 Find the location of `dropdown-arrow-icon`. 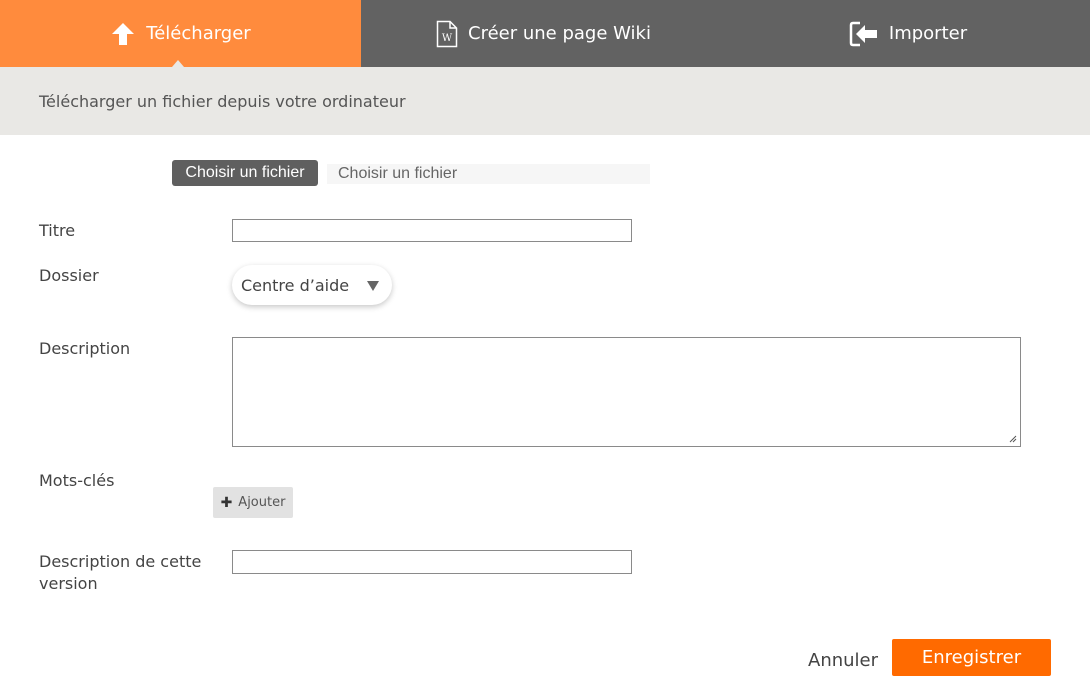

dropdown-arrow-icon is located at coordinates (373, 286).